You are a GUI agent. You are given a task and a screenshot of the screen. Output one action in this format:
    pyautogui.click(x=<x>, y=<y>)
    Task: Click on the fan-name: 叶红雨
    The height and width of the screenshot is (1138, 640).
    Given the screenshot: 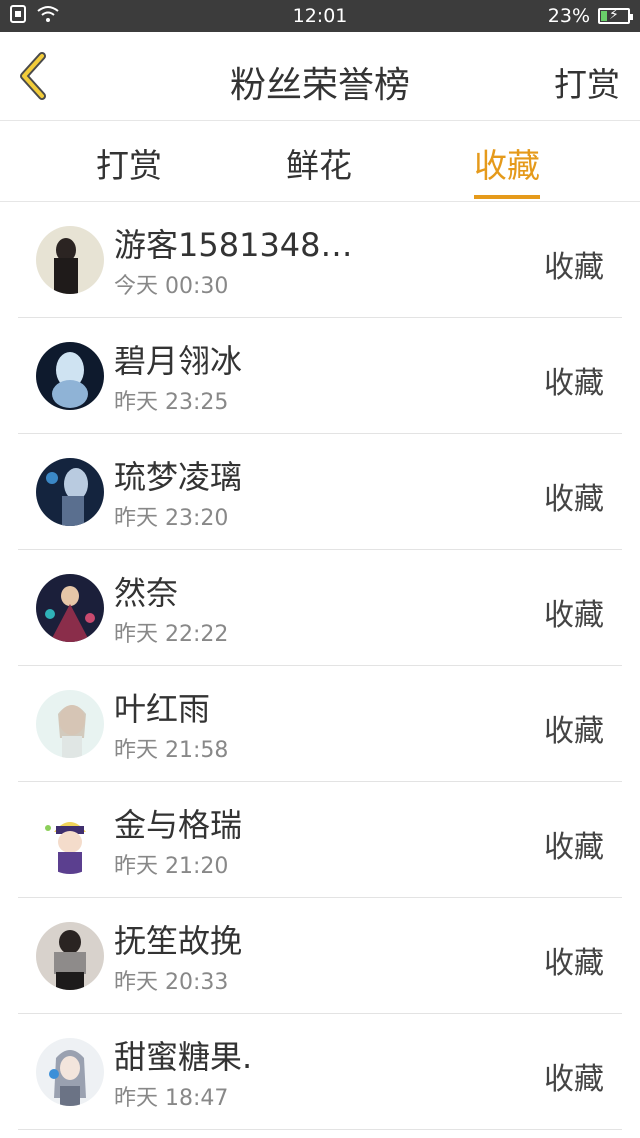 What is the action you would take?
    pyautogui.click(x=162, y=709)
    